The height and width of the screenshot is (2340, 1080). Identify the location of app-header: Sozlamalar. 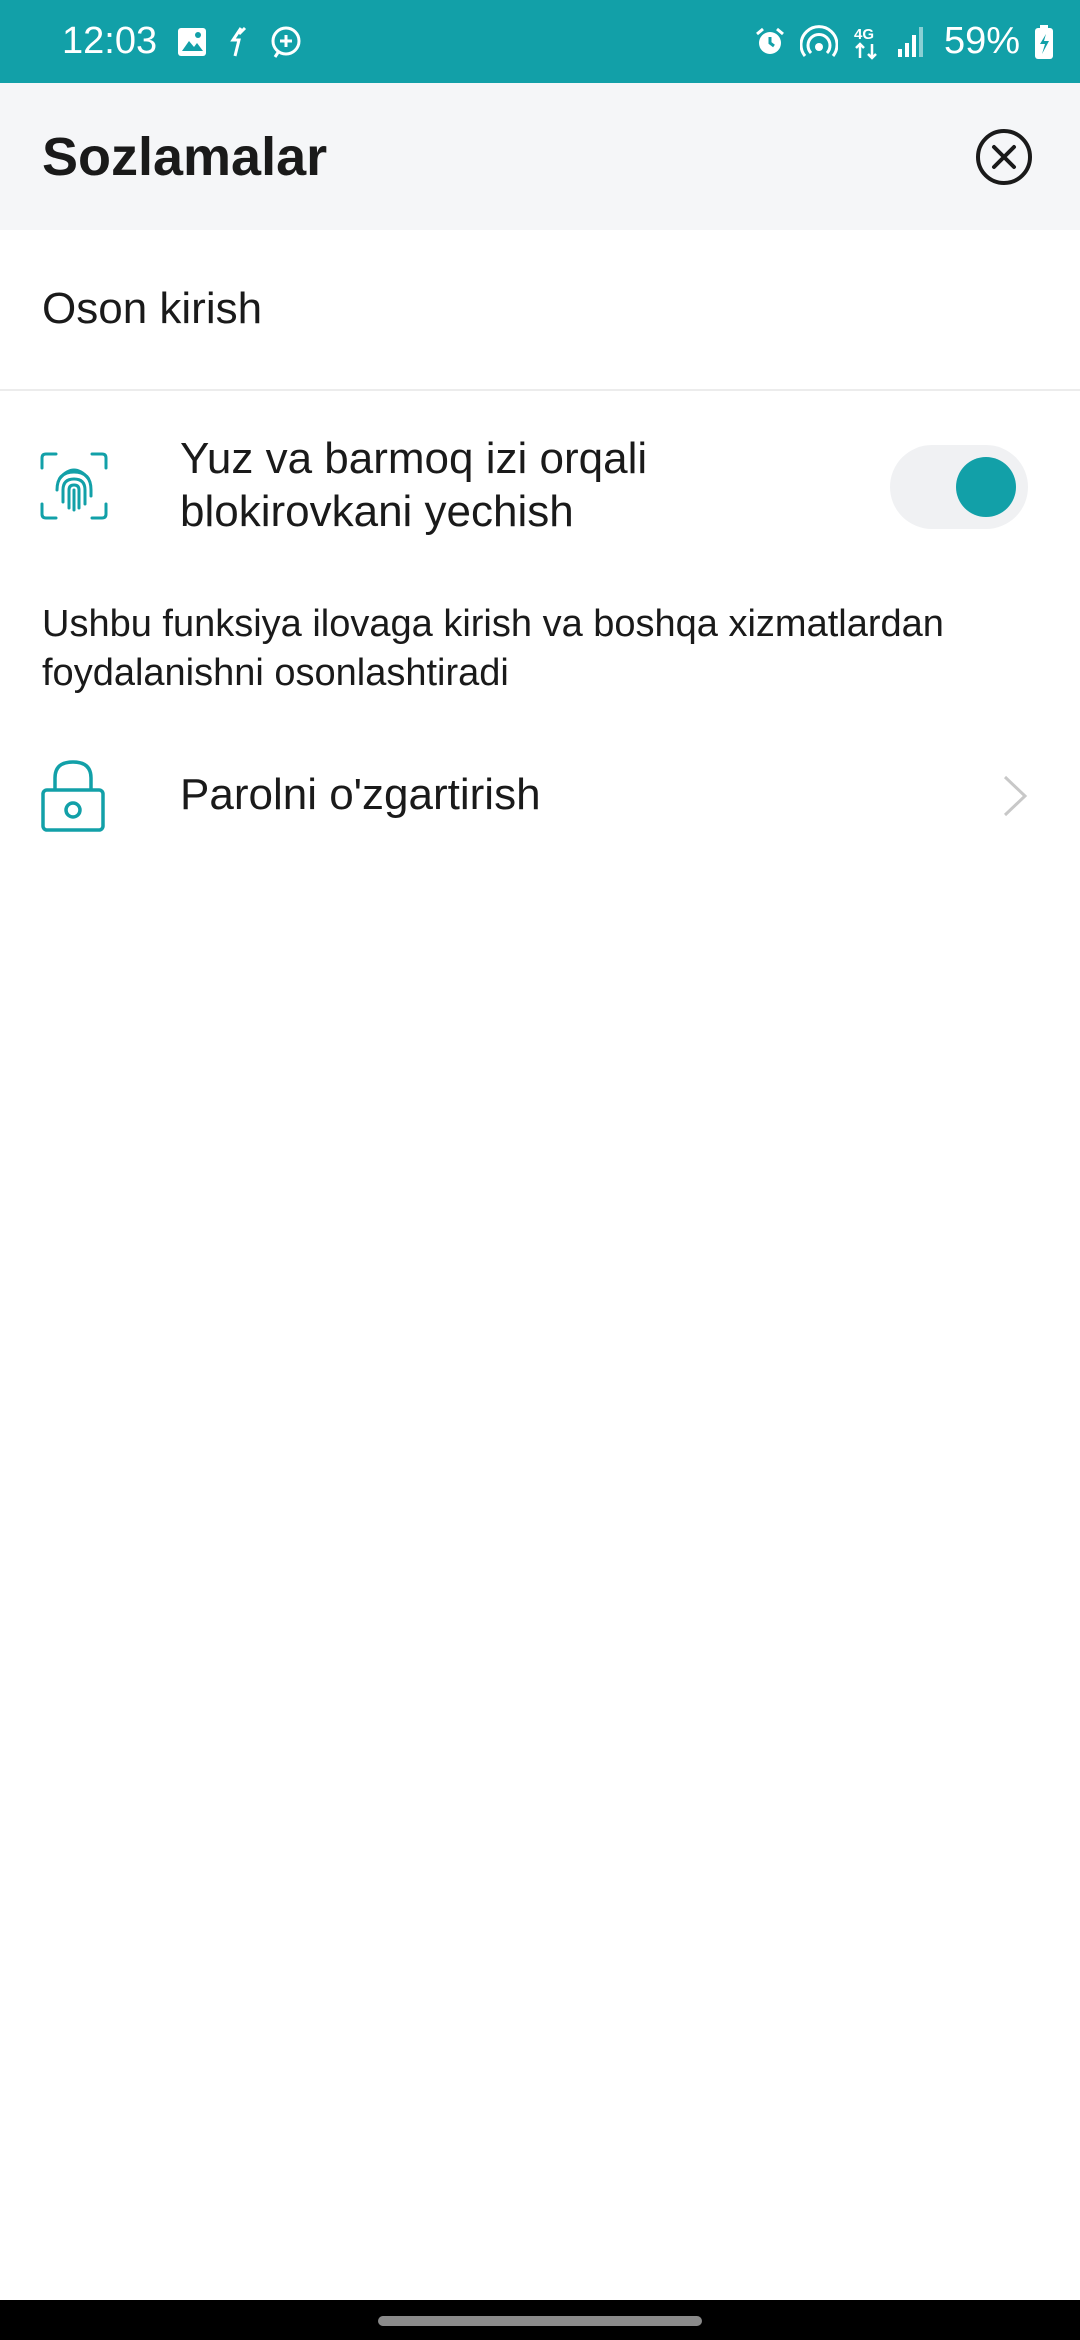
(540, 156).